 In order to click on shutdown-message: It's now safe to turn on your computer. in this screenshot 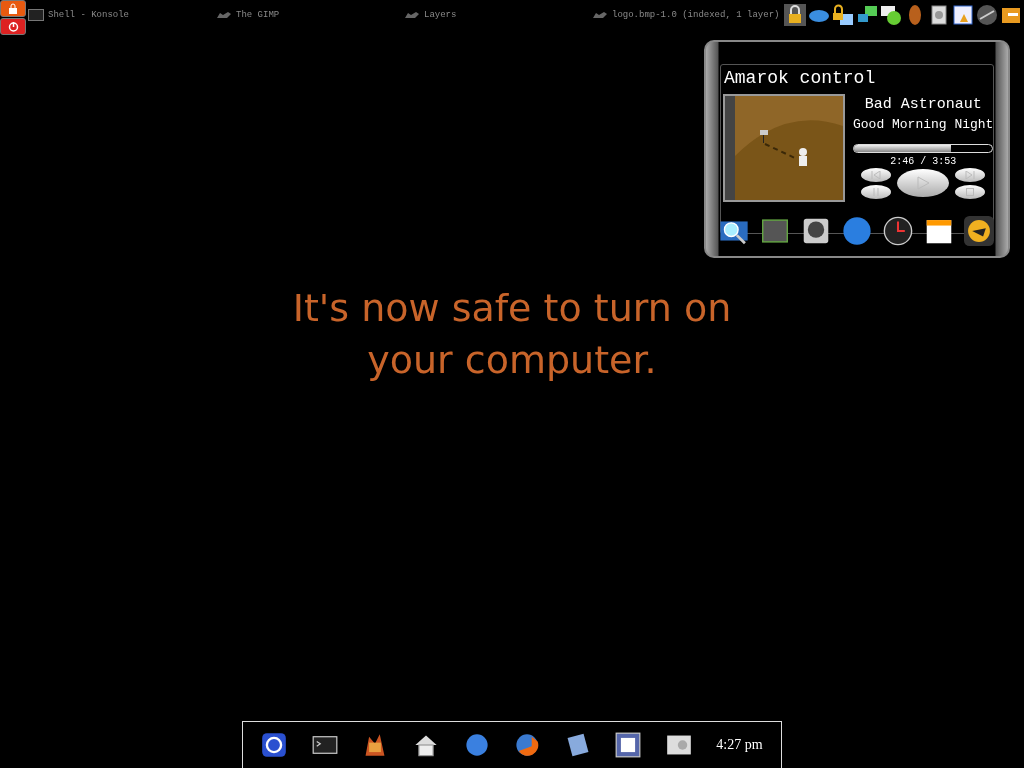, I will do `click(512, 334)`.